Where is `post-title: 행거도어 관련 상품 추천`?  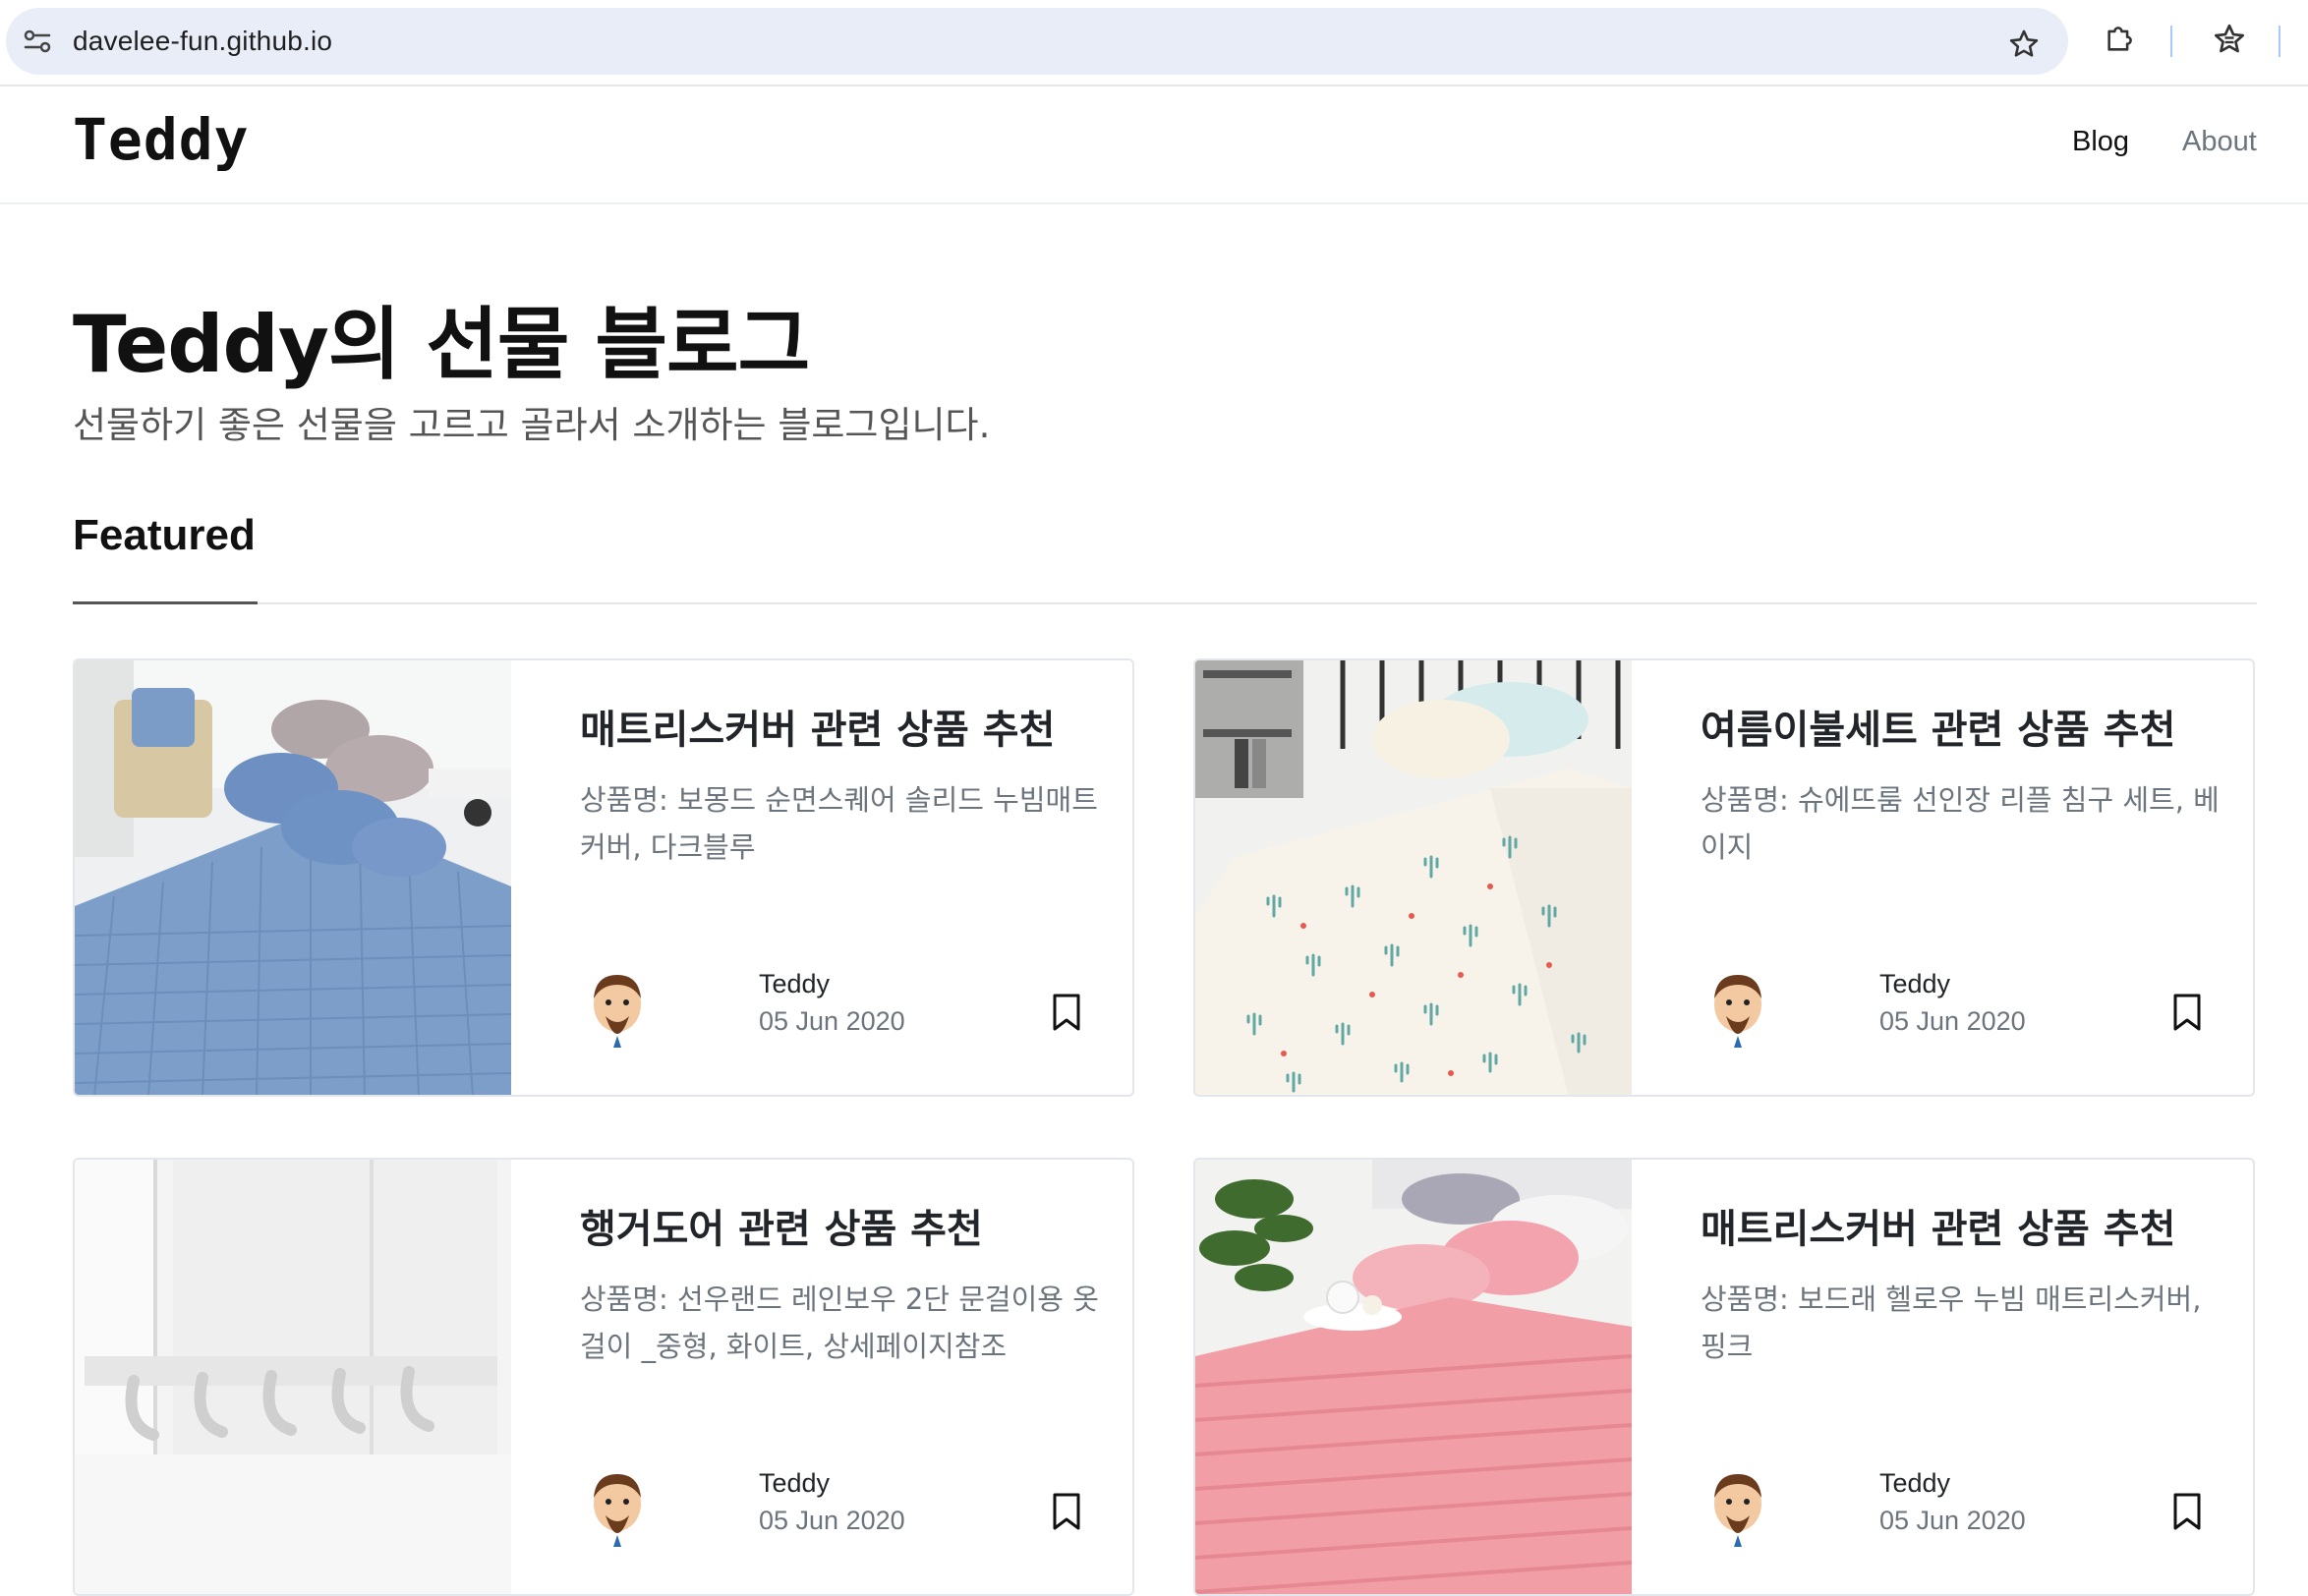
post-title: 행거도어 관련 상품 추천 is located at coordinates (845, 1225).